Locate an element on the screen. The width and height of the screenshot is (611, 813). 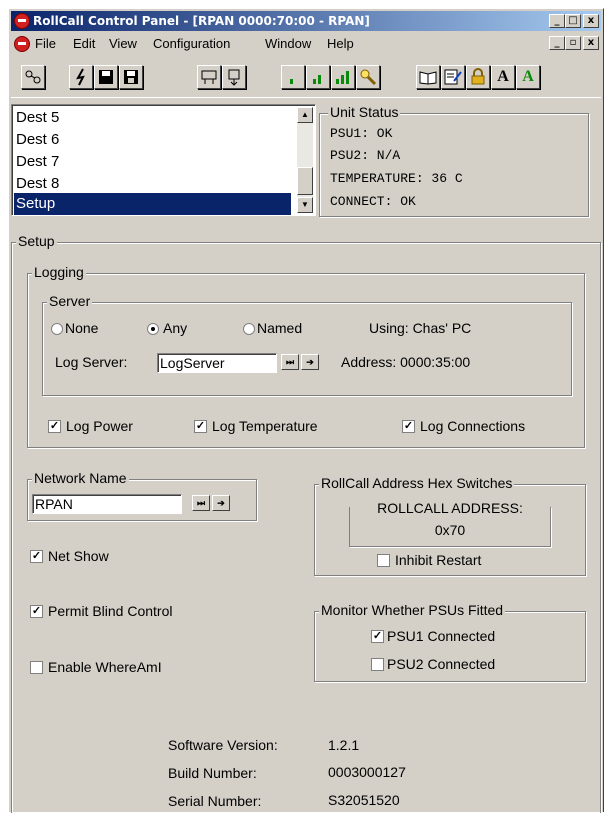
dest-listbox: Dest 5 Dest 6 Dest 7 Dest 8 Setup ▲ ▼ is located at coordinates (163, 160).